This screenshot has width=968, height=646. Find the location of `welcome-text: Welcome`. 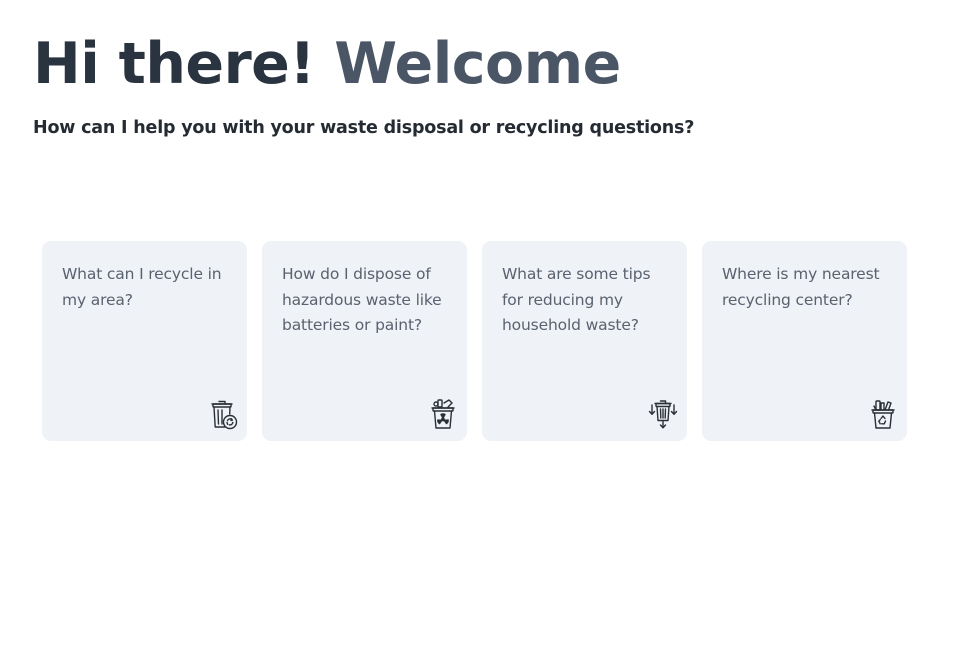

welcome-text: Welcome is located at coordinates (477, 64).